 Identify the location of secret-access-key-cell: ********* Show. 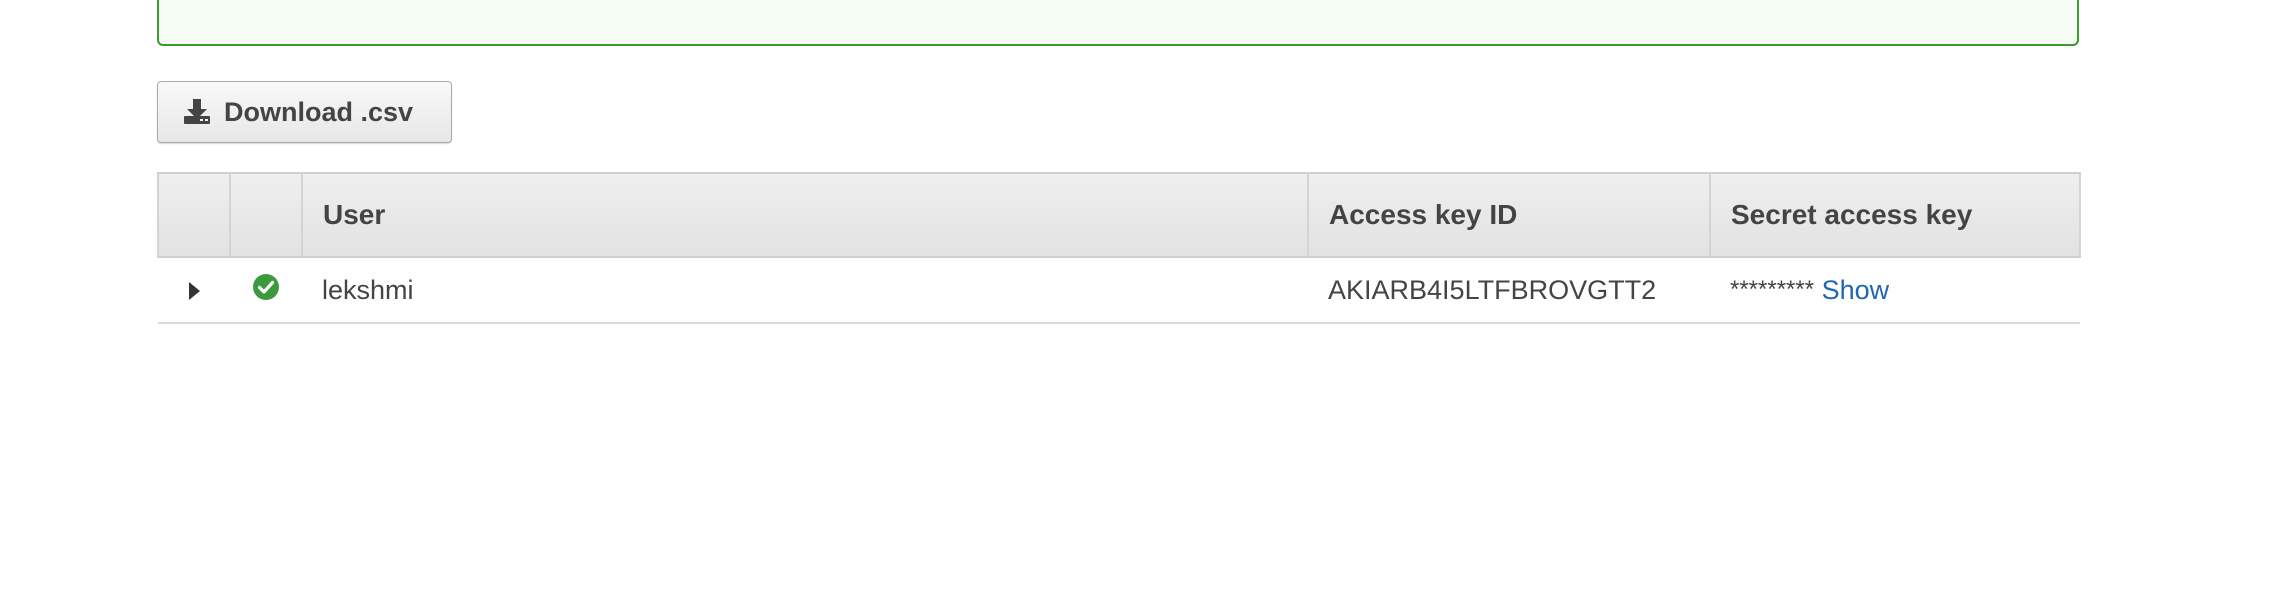
(1895, 290).